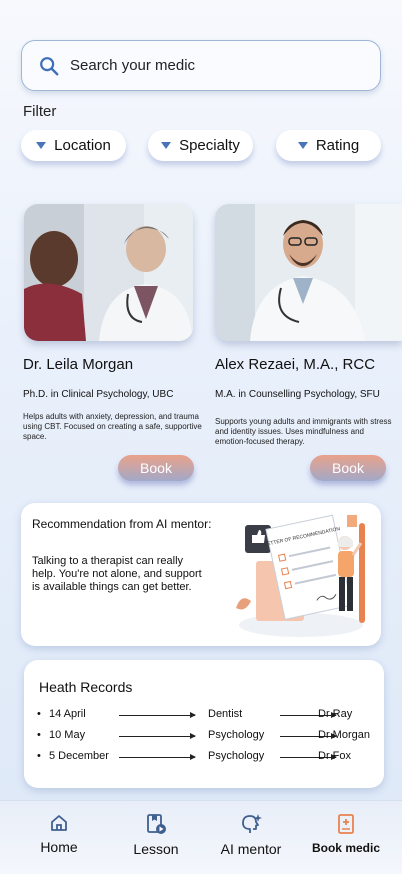 The height and width of the screenshot is (874, 402). What do you see at coordinates (82, 145) in the screenshot?
I see `location-filter-label: Location` at bounding box center [82, 145].